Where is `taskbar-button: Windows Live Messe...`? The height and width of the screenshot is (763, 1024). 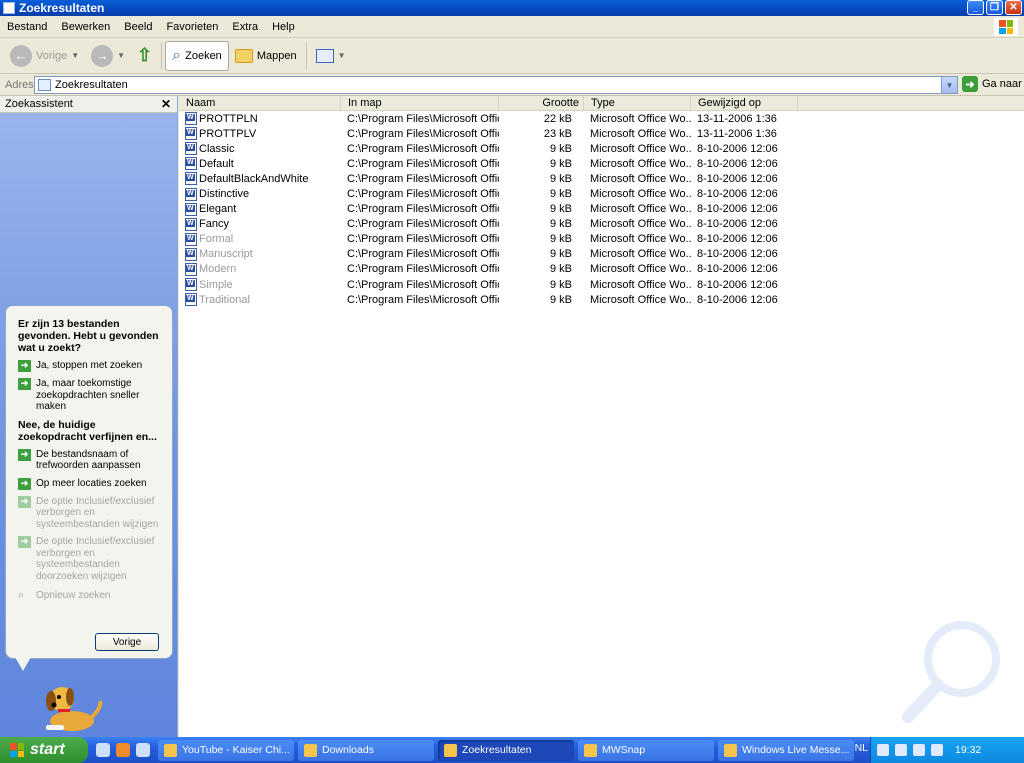
taskbar-button: Windows Live Messe... is located at coordinates (786, 750).